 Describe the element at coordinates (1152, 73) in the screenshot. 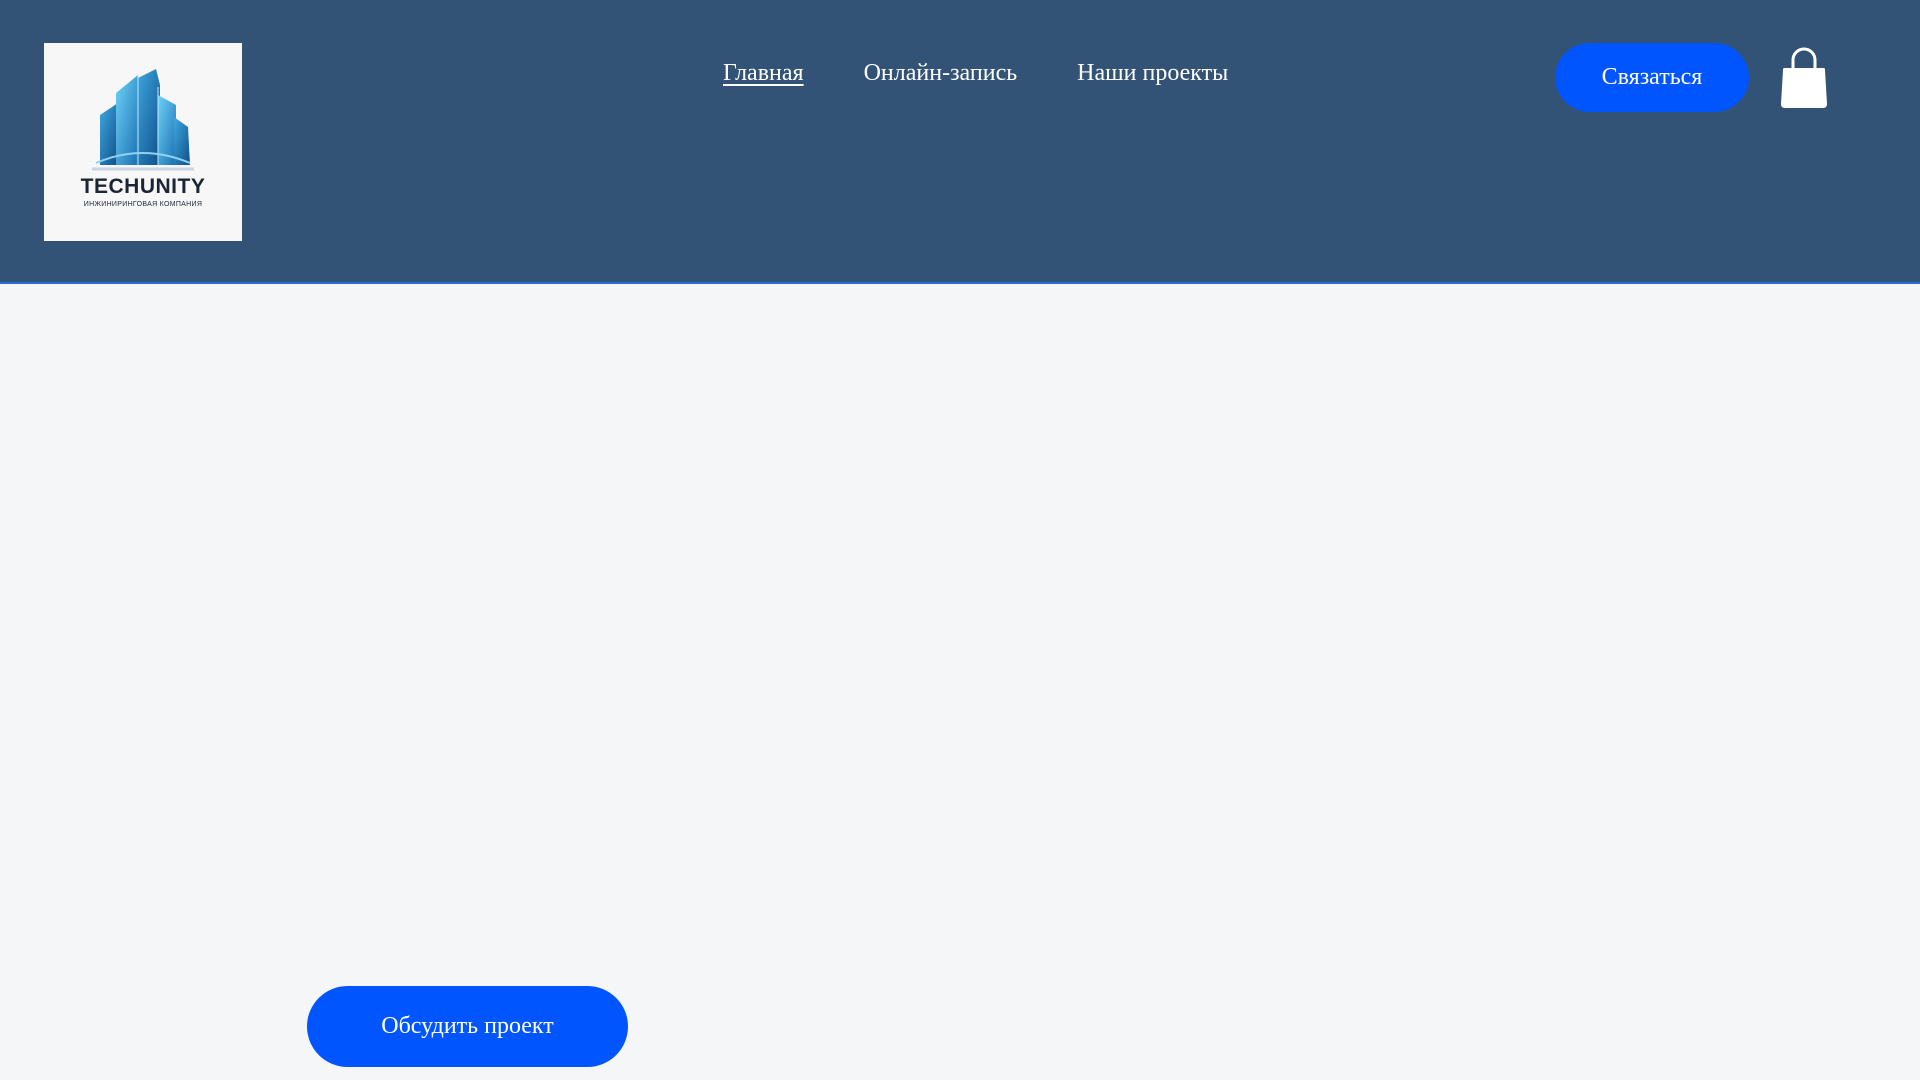

I see `nav-item-projects: Наши проекты` at that location.